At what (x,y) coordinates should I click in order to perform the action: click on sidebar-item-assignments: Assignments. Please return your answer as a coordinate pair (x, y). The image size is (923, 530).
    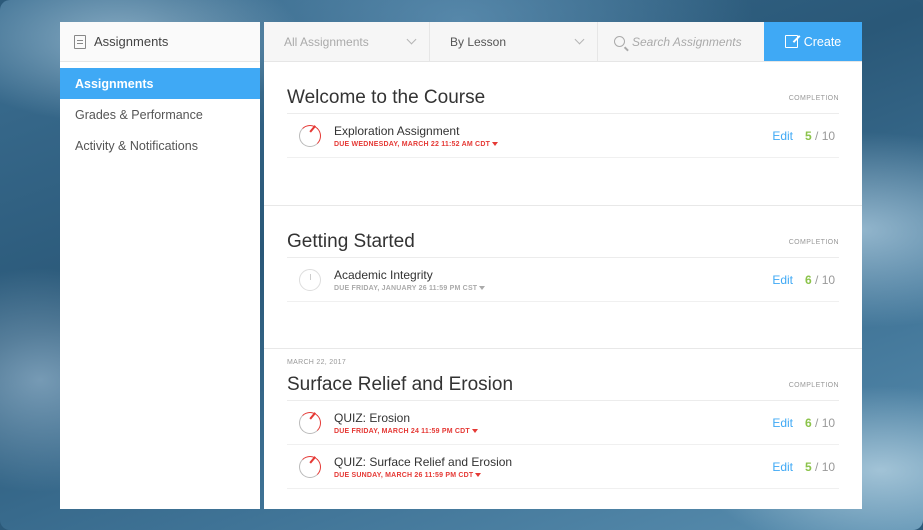
    Looking at the image, I should click on (160, 83).